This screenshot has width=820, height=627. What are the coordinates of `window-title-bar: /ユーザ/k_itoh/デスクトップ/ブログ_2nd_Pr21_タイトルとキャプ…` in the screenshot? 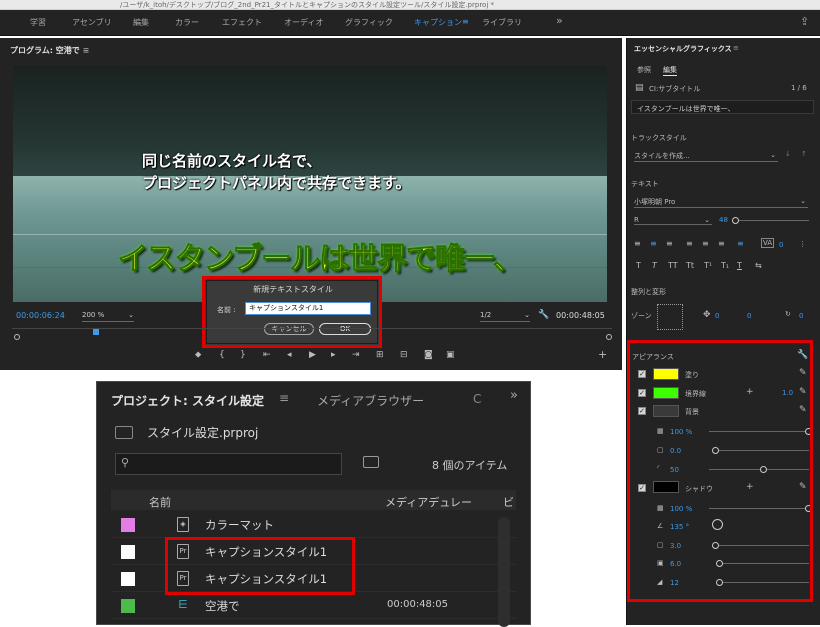 It's located at (410, 5).